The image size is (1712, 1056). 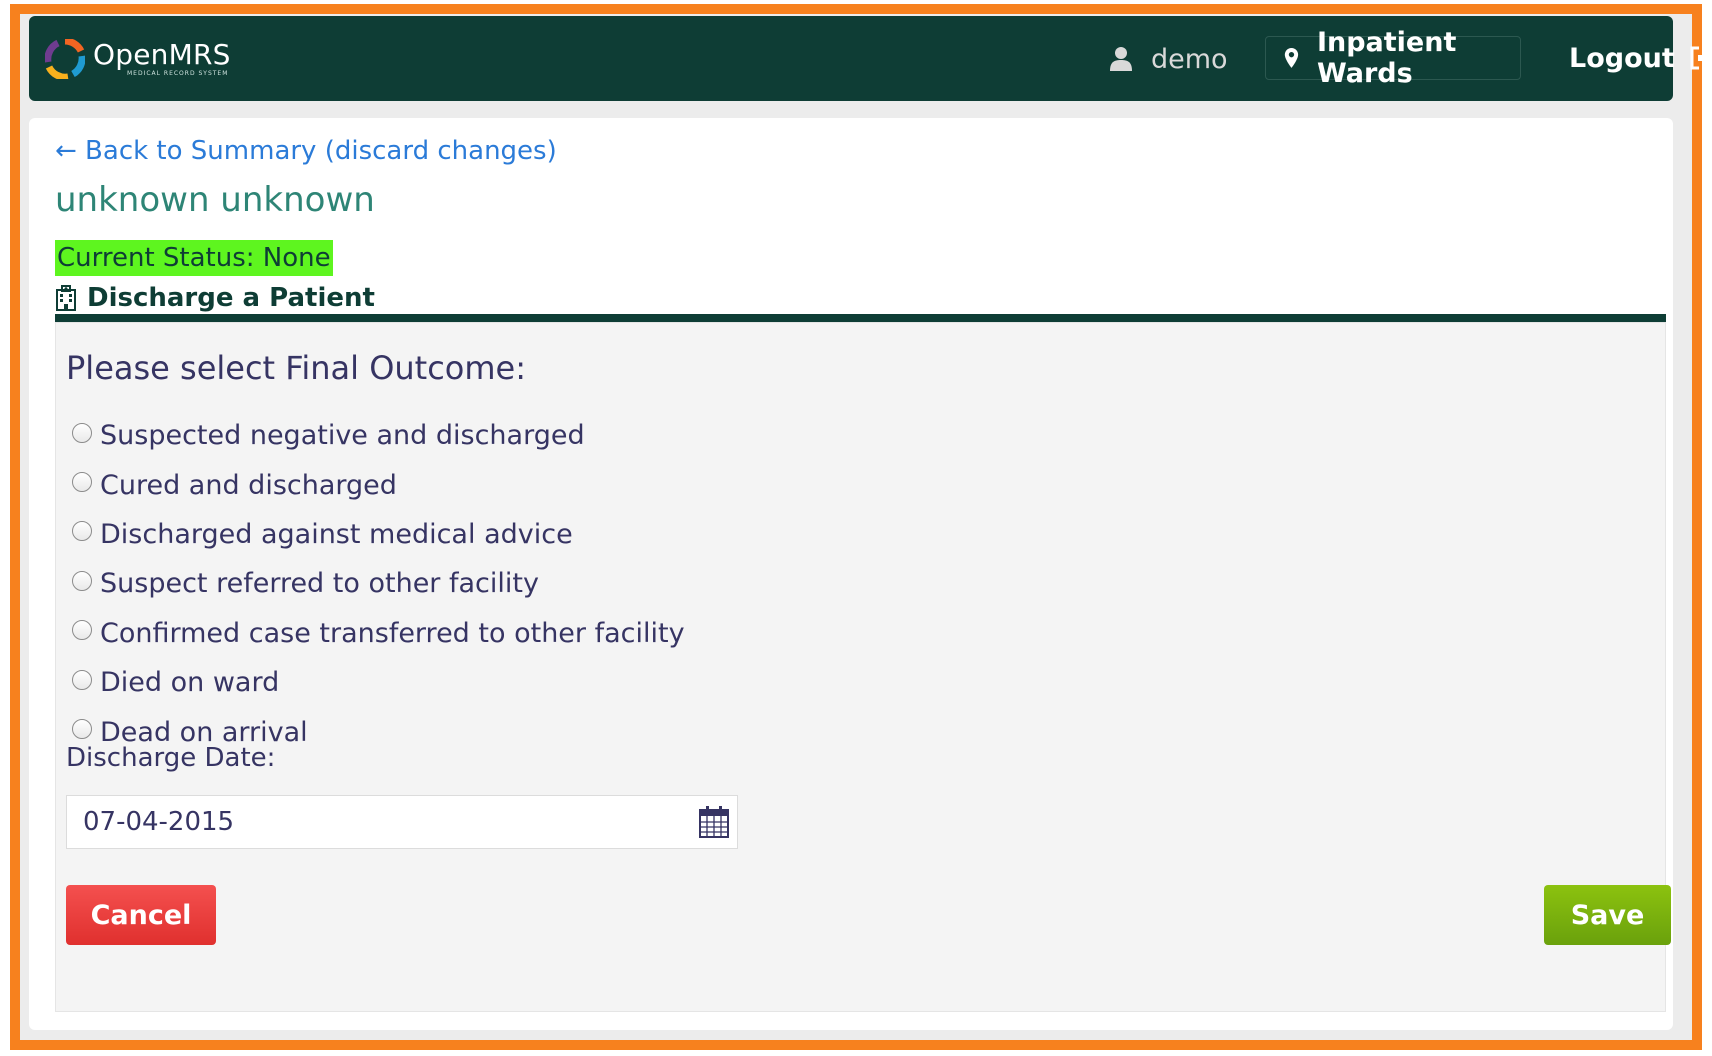 I want to click on map-pin-icon, so click(x=1291, y=58).